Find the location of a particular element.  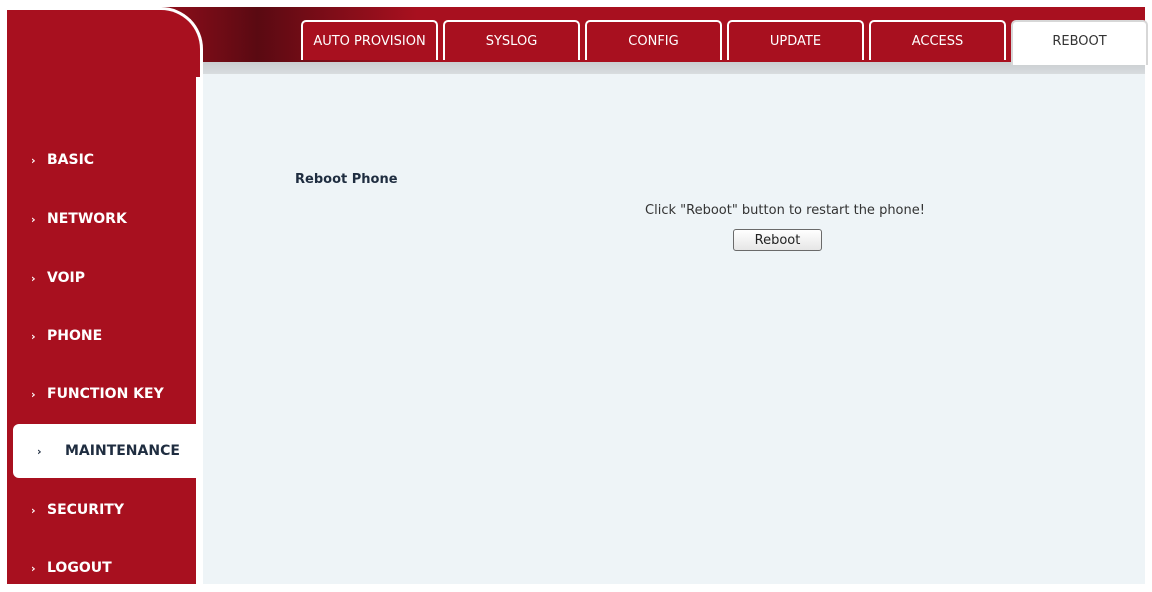

reboot-button: Reboot is located at coordinates (777, 240).